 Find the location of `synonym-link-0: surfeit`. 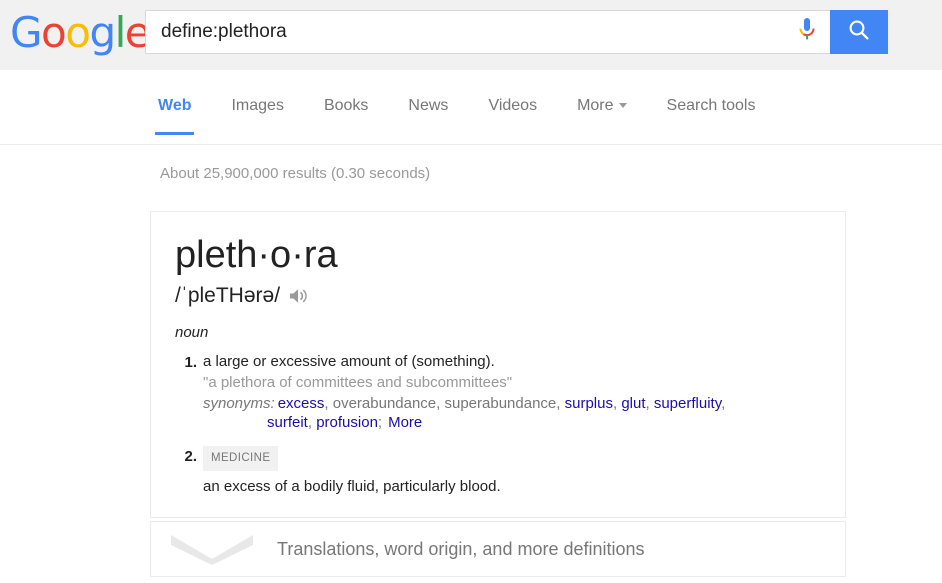

synonym-link-0: surfeit is located at coordinates (287, 422).